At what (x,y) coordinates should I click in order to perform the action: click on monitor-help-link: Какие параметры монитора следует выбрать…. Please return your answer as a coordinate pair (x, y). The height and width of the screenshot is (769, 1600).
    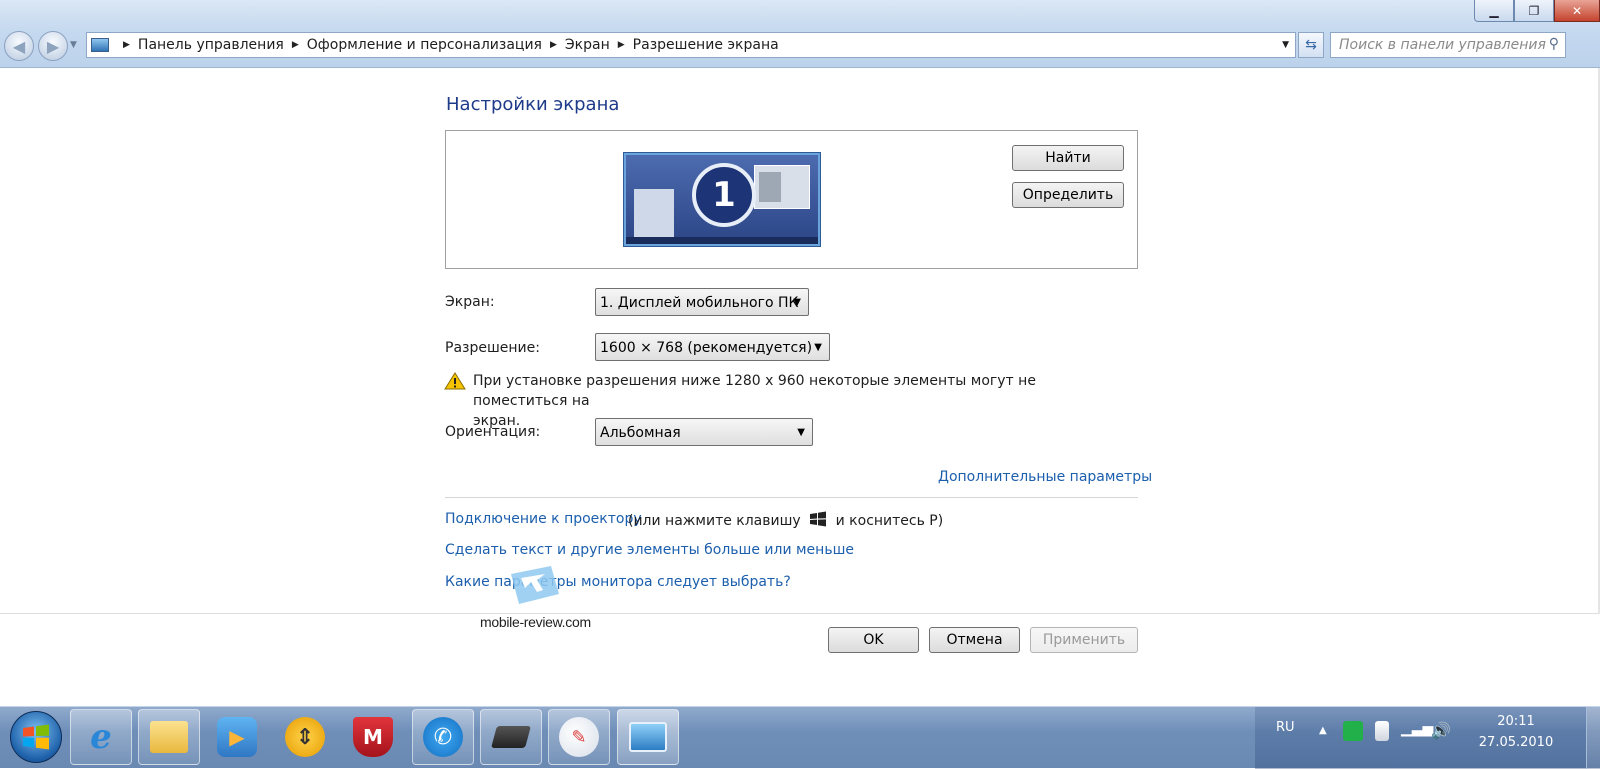
    Looking at the image, I should click on (618, 582).